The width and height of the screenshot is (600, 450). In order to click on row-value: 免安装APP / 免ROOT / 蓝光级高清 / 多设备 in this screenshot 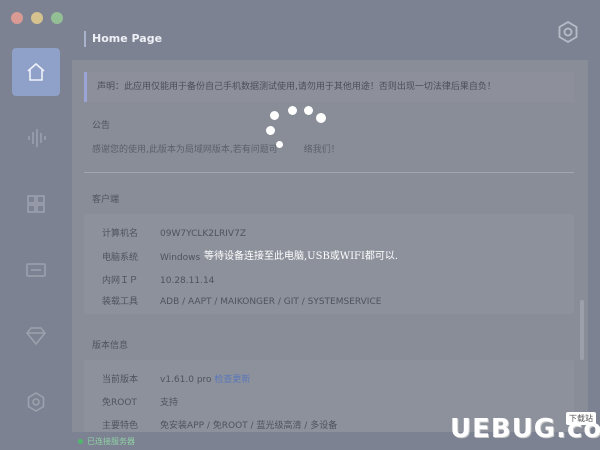, I will do `click(249, 426)`.